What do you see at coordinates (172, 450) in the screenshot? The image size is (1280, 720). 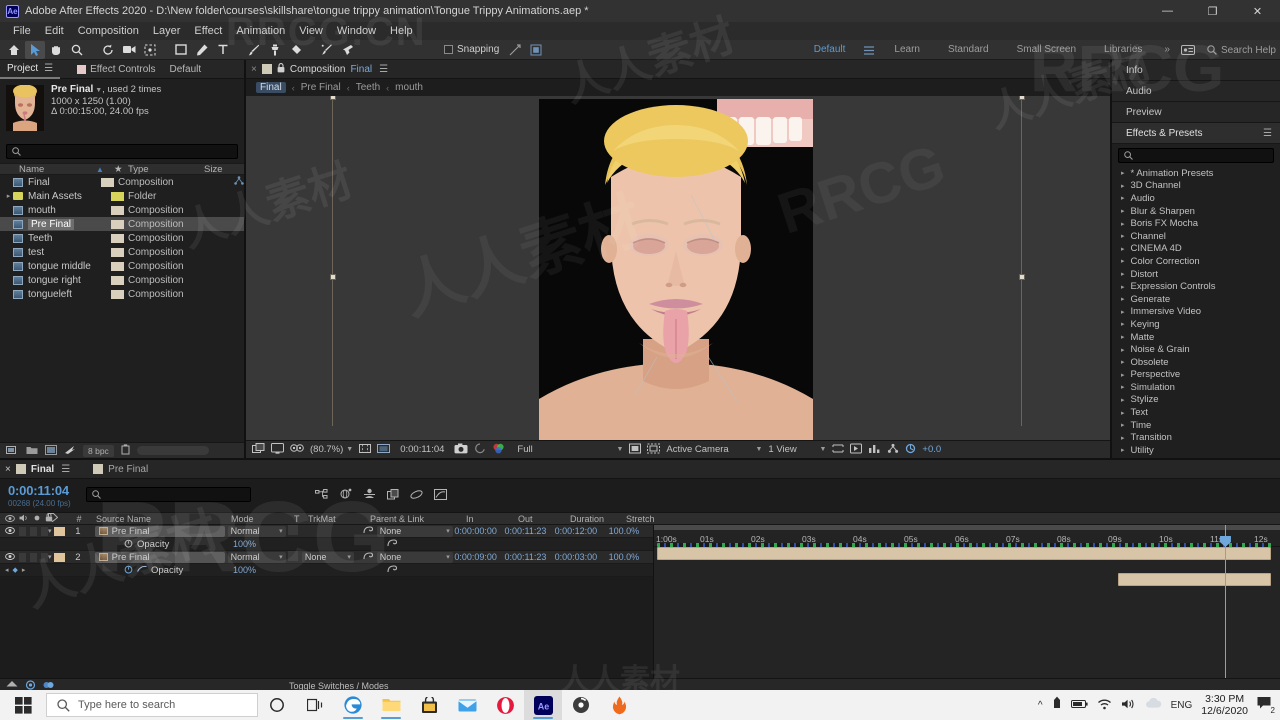 I see `project-footer-slider` at bounding box center [172, 450].